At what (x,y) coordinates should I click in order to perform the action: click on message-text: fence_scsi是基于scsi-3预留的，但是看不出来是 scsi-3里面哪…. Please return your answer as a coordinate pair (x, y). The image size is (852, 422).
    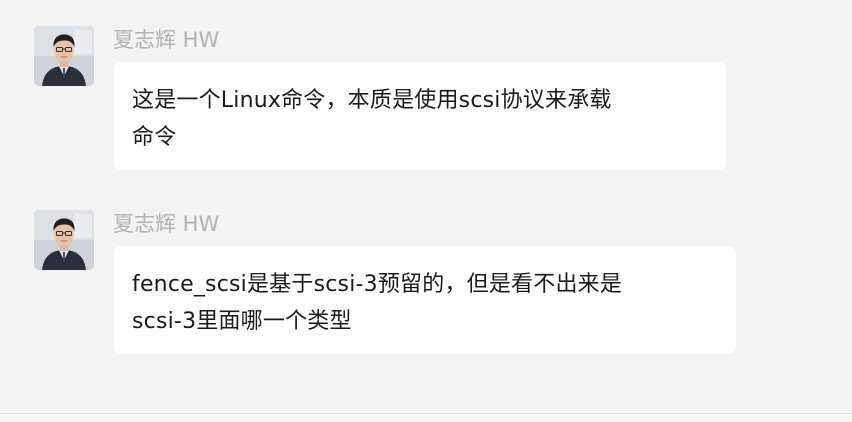
    Looking at the image, I should click on (377, 303).